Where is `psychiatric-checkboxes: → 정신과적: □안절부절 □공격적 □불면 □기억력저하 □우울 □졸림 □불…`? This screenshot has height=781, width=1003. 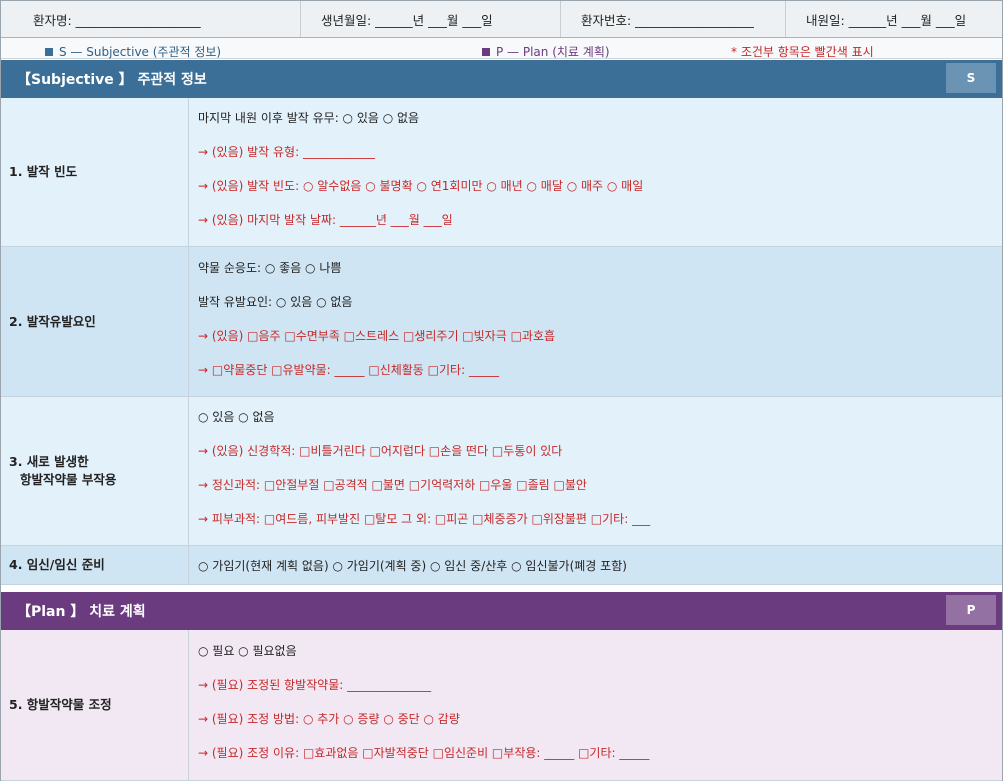 psychiatric-checkboxes: → 정신과적: □안절부절 □공격적 □불면 □기억력저하 □우울 □졸림 □불… is located at coordinates (392, 484).